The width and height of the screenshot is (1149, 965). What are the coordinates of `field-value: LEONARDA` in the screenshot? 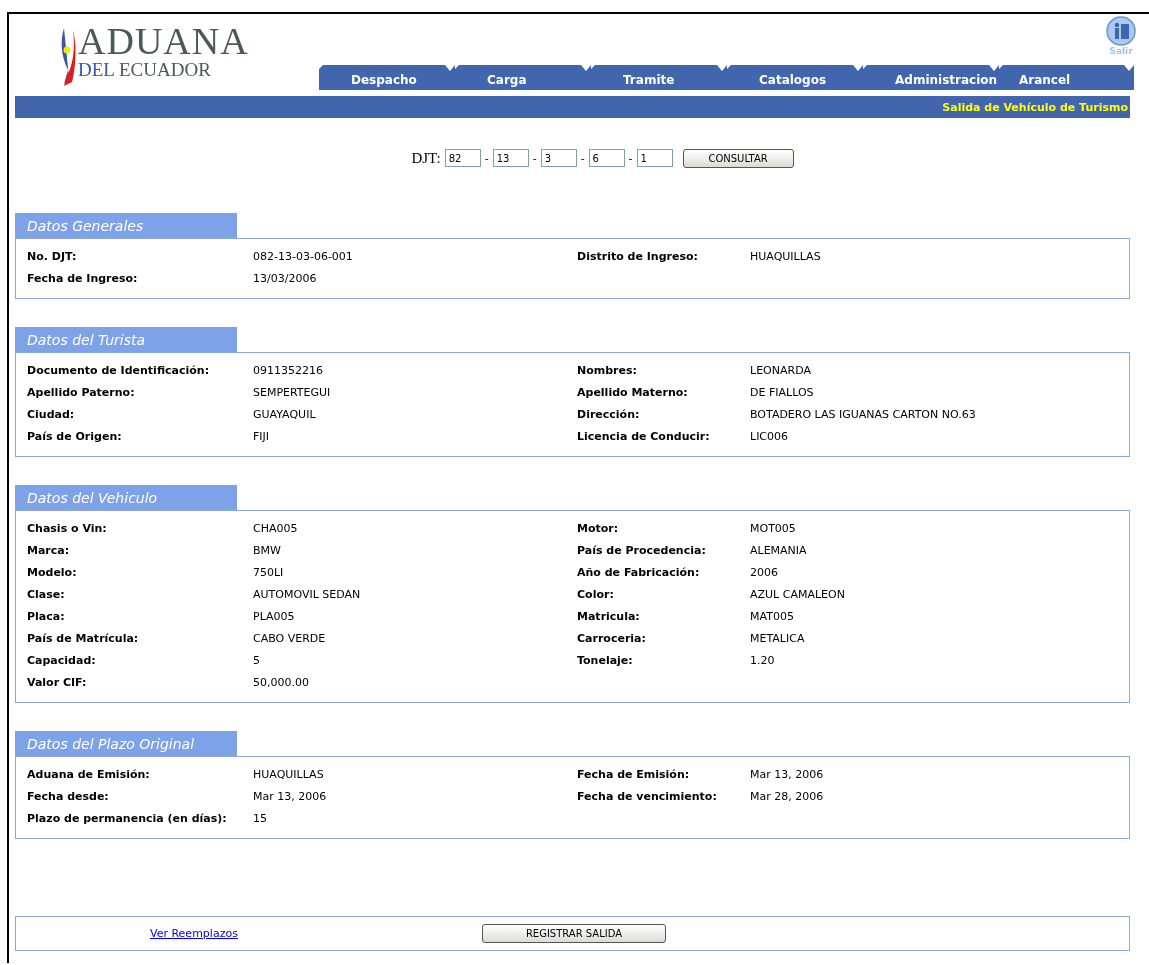 It's located at (781, 371).